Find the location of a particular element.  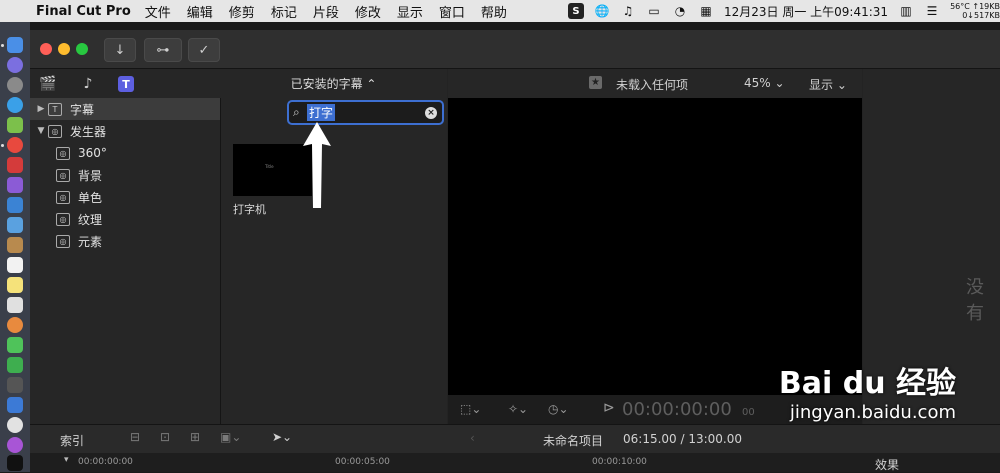

menu-file: 文件 is located at coordinates (158, 11).